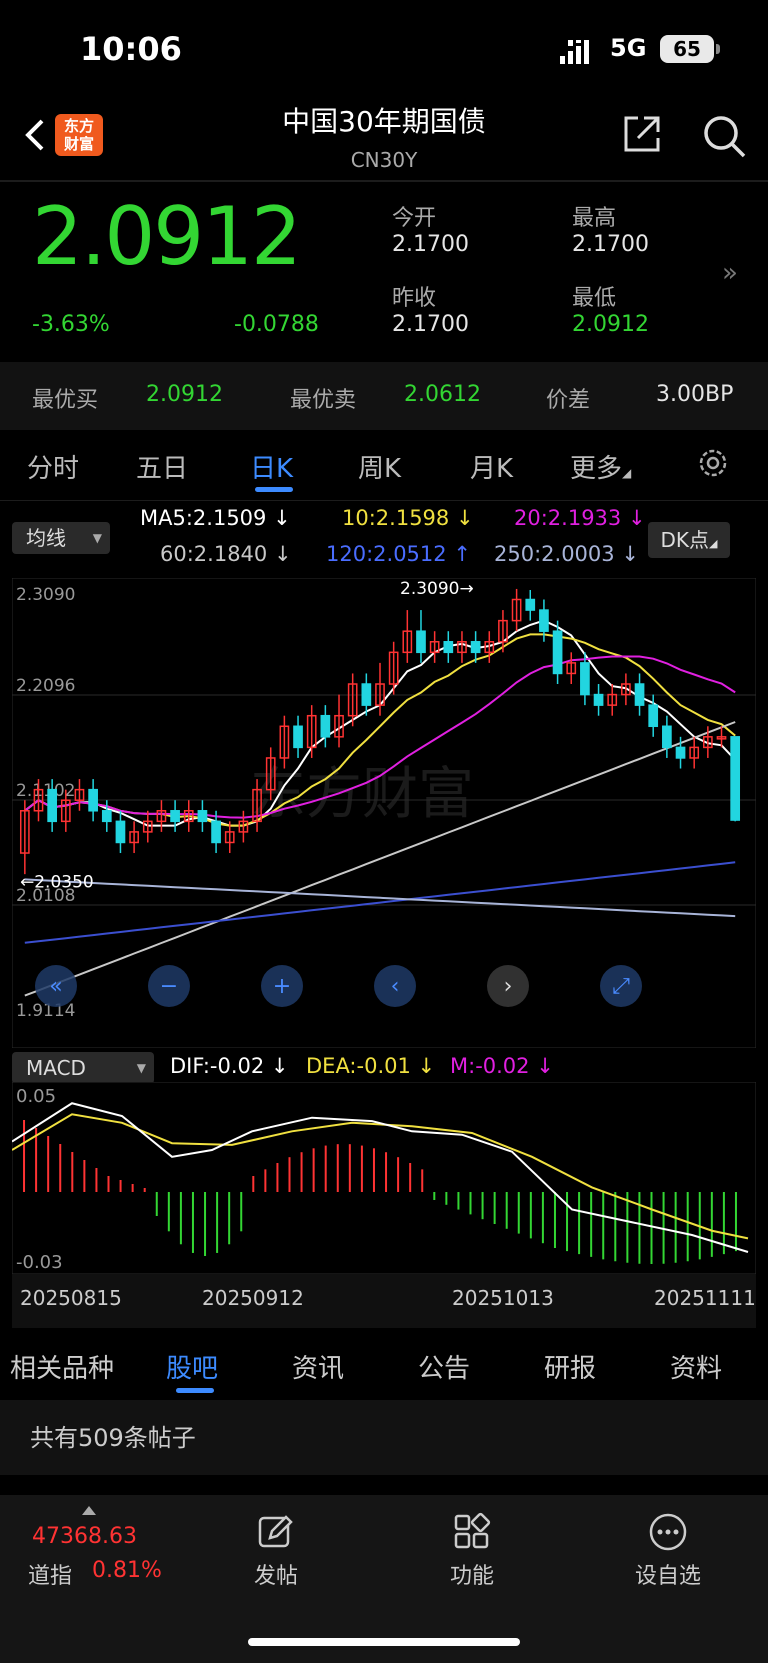 This screenshot has width=768, height=1663. What do you see at coordinates (695, 394) in the screenshot?
I see `spread-value: 3.00BP` at bounding box center [695, 394].